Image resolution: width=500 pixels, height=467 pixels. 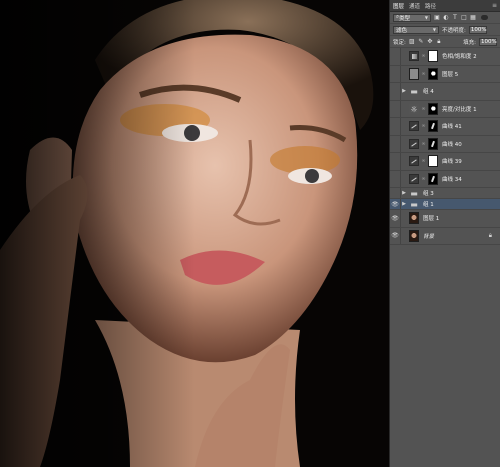 What do you see at coordinates (445, 204) in the screenshot?
I see `layer-row: 👁 ▶ ▬ 组 1` at bounding box center [445, 204].